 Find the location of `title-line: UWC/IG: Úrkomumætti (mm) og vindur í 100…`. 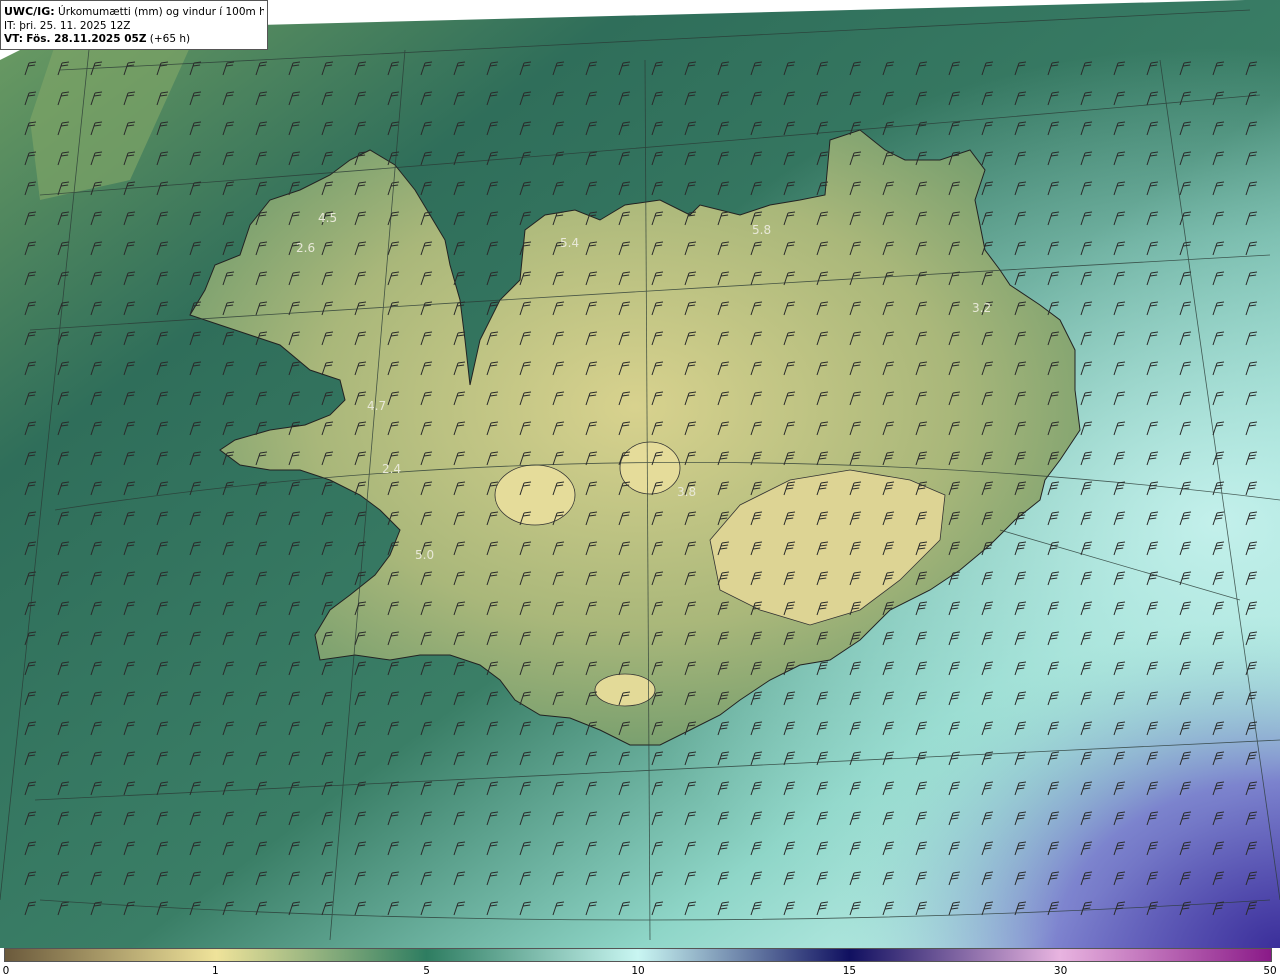

title-line: UWC/IG: Úrkomumætti (mm) og vindur í 100… is located at coordinates (134, 12).